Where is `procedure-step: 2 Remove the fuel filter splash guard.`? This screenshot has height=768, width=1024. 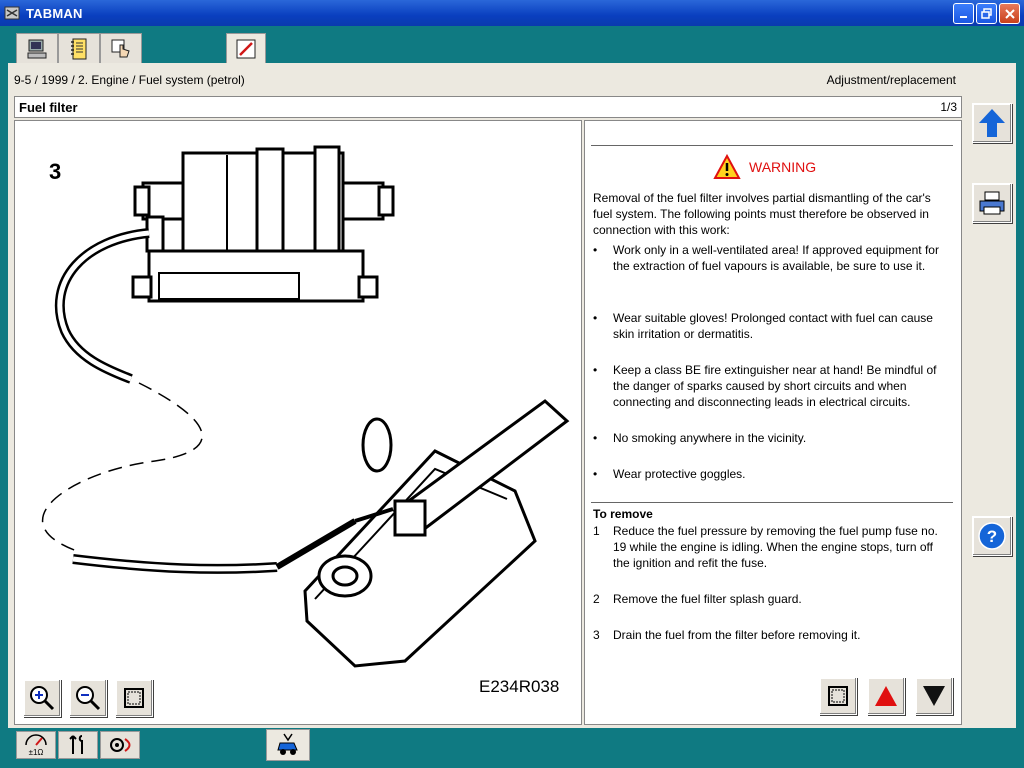 procedure-step: 2 Remove the fuel filter splash guard. is located at coordinates (697, 599).